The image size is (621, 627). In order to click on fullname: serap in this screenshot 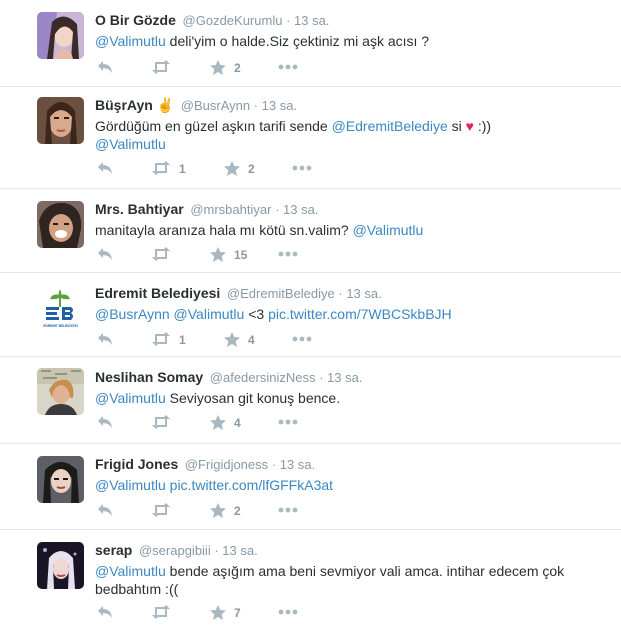, I will do `click(113, 550)`.